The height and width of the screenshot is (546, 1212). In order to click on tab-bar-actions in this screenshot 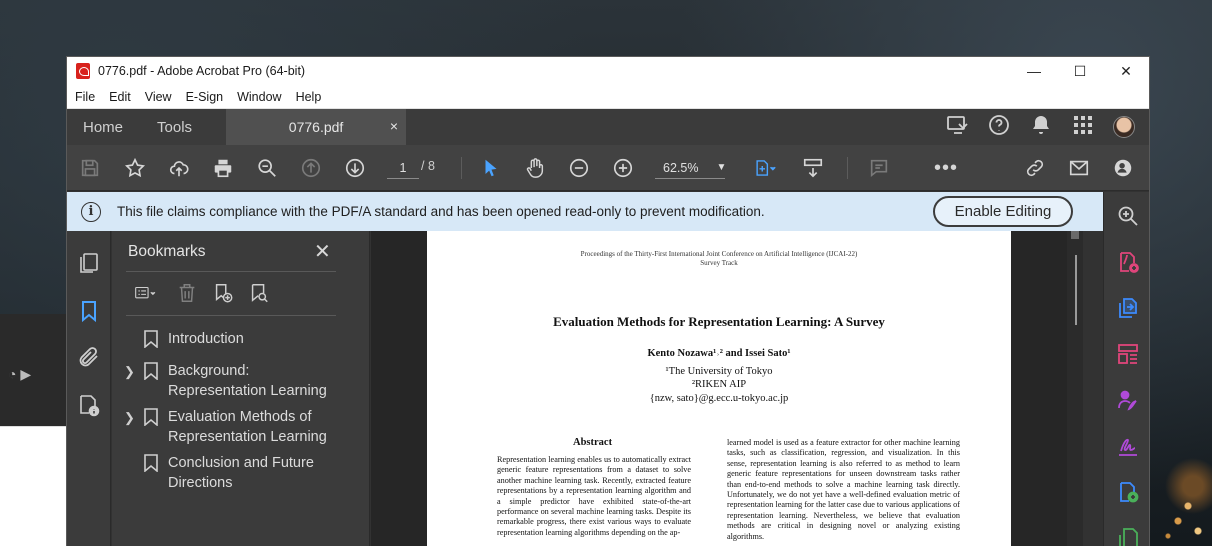, I will do `click(1040, 127)`.